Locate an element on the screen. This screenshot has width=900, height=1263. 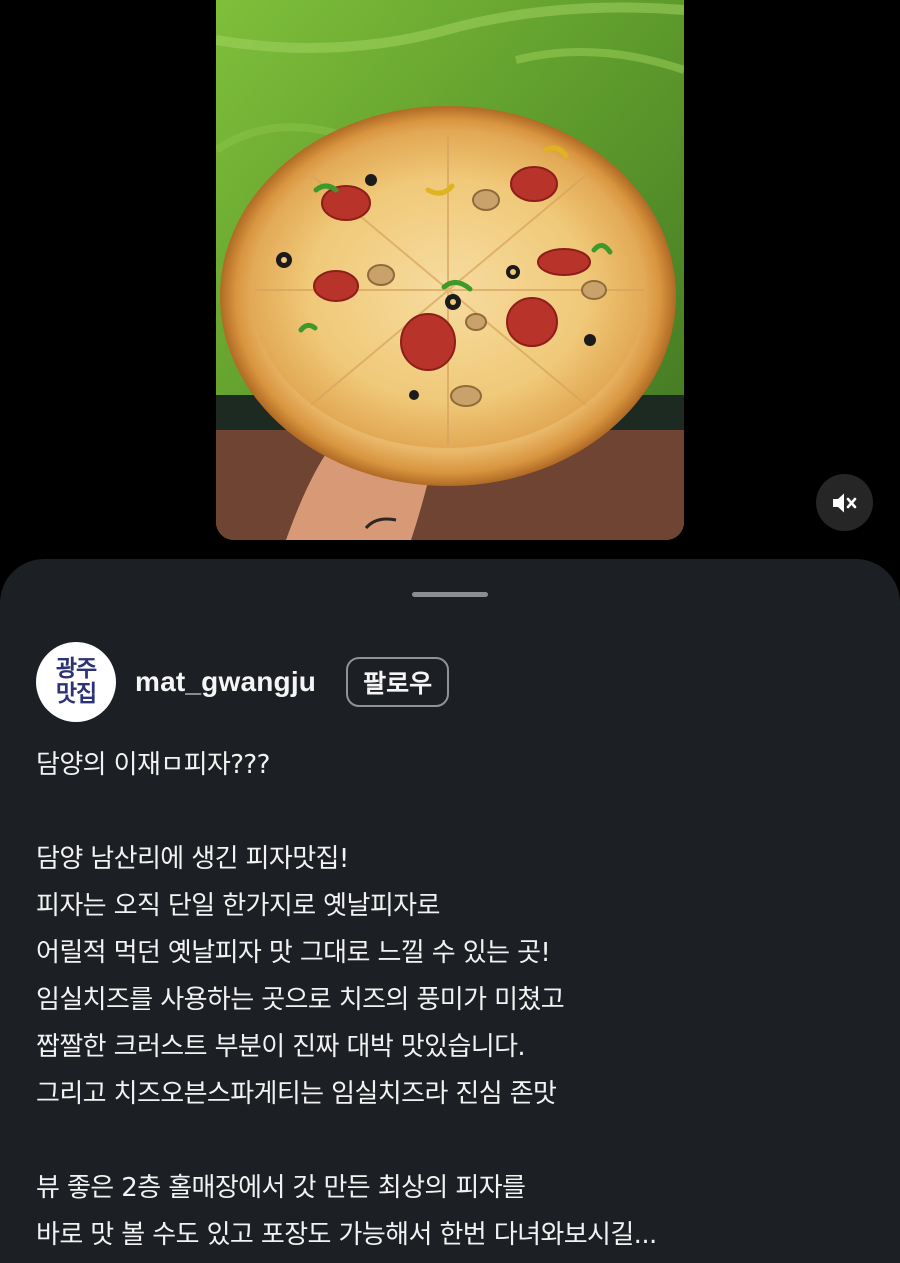
avatar: 광주 맛집 is located at coordinates (76, 682).